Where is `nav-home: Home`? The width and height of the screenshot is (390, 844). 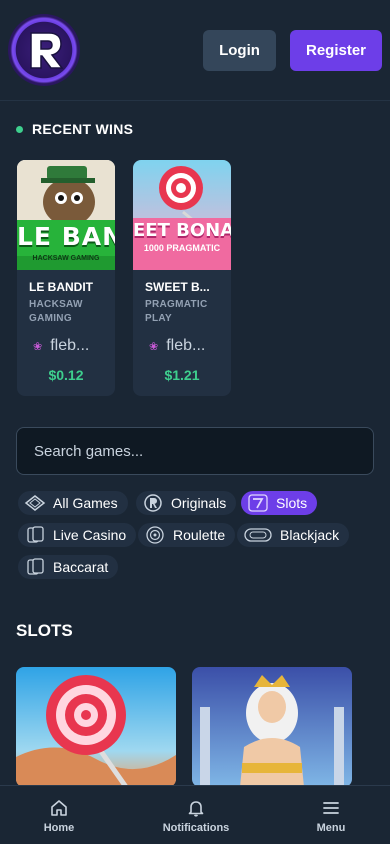
nav-home: Home is located at coordinates (59, 815).